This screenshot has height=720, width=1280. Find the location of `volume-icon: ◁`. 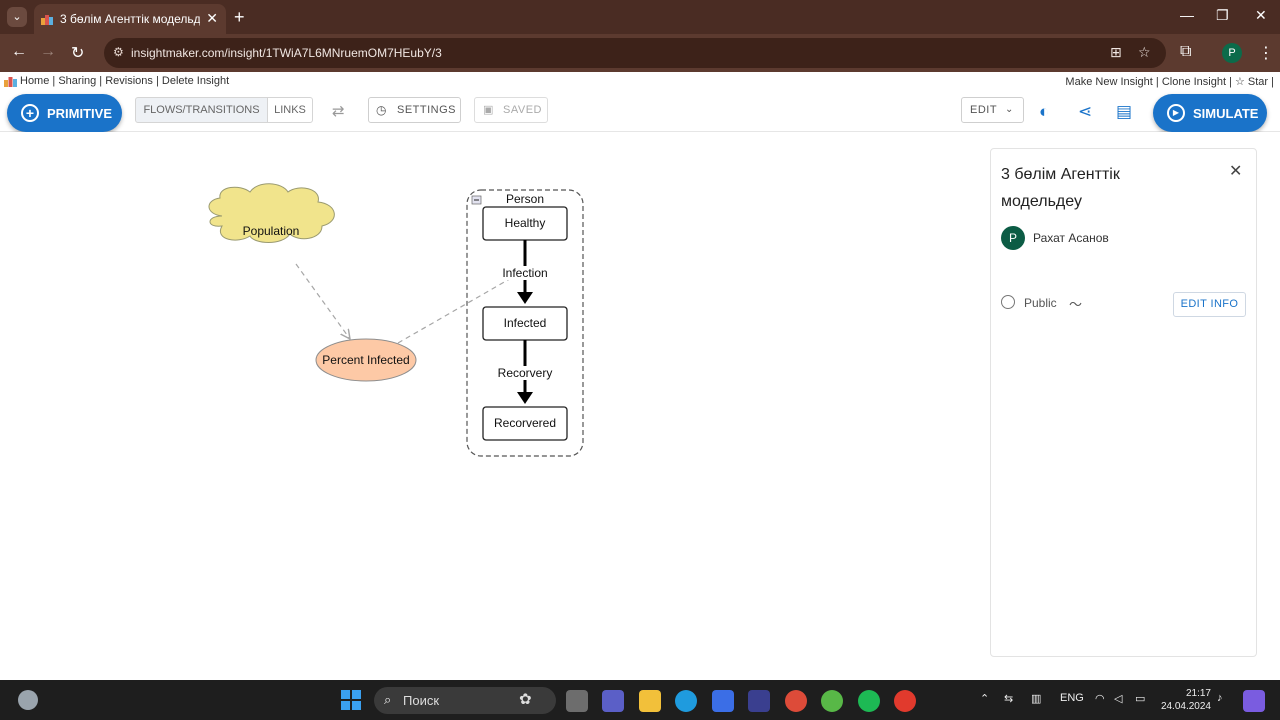

volume-icon: ◁ is located at coordinates (1118, 698).